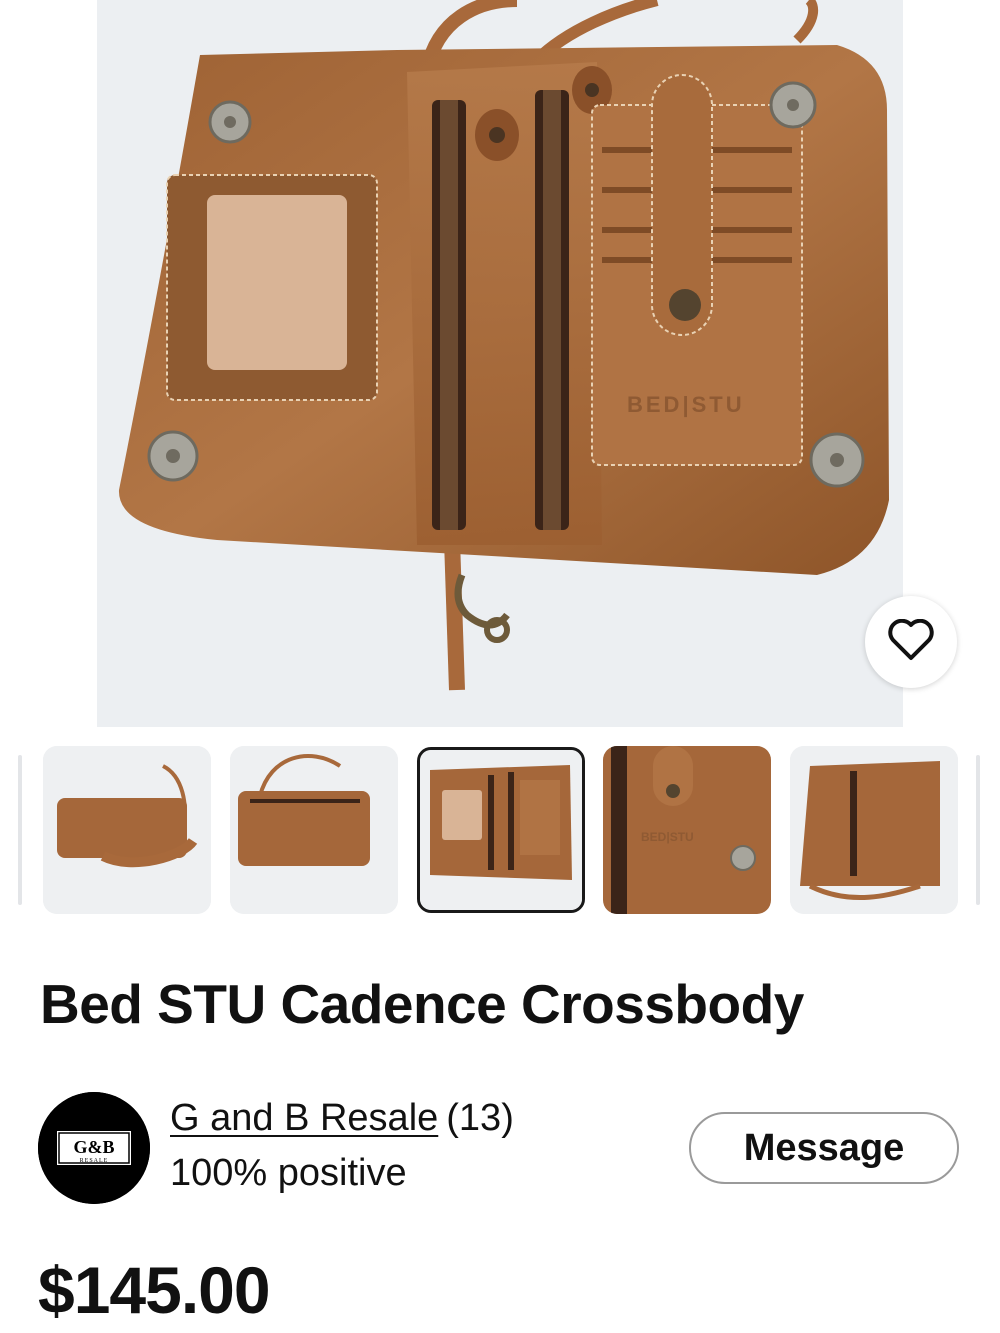  Describe the element at coordinates (978, 830) in the screenshot. I see `thumbnail-next-edge` at that location.